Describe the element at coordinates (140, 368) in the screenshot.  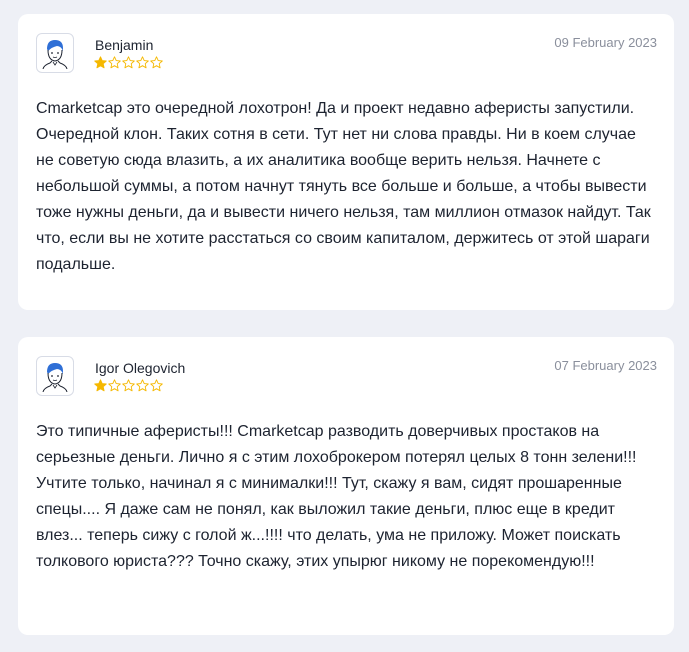
I see `review-author: Igor Olegovich` at that location.